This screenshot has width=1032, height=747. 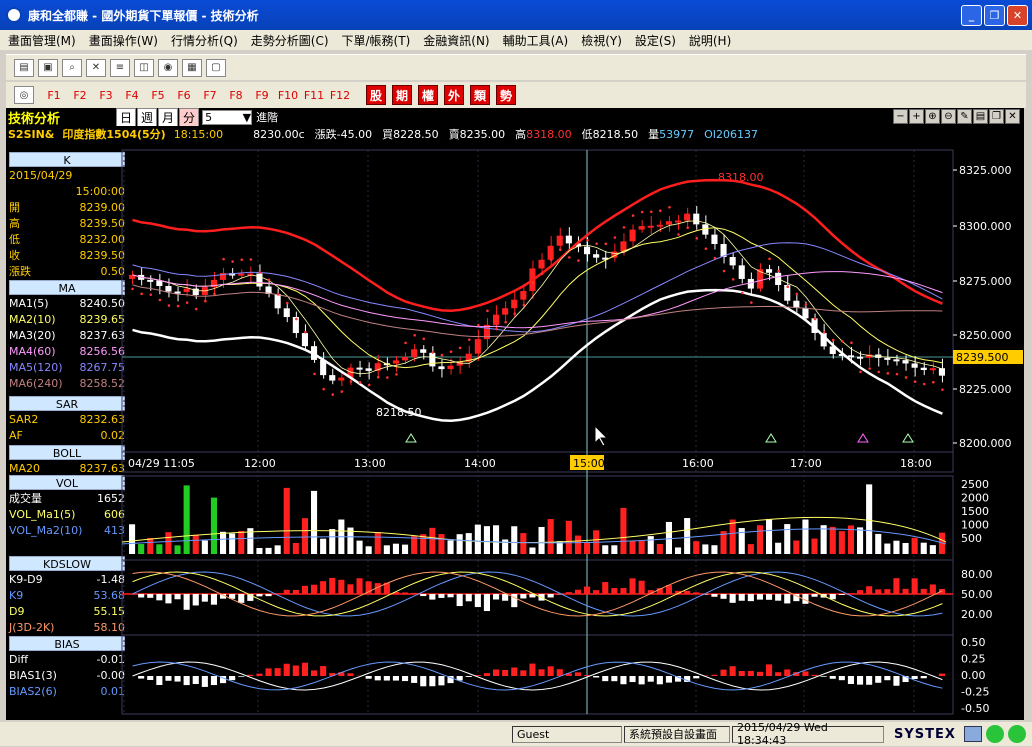 What do you see at coordinates (120, 68) in the screenshot?
I see `list-icon: ≡` at bounding box center [120, 68].